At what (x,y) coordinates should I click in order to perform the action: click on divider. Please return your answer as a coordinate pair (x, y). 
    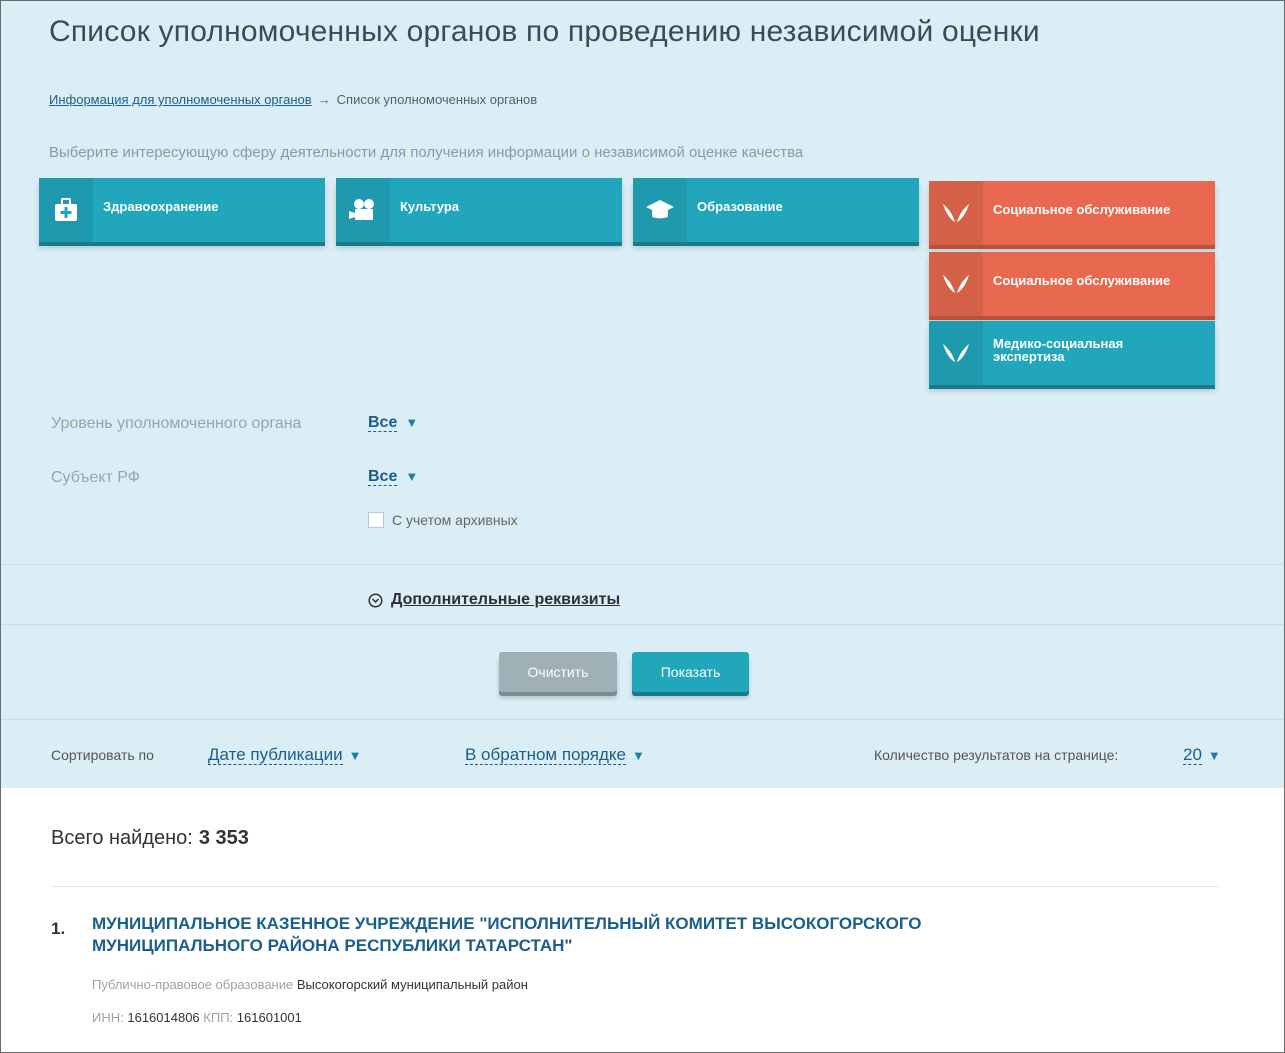
    Looking at the image, I should click on (635, 886).